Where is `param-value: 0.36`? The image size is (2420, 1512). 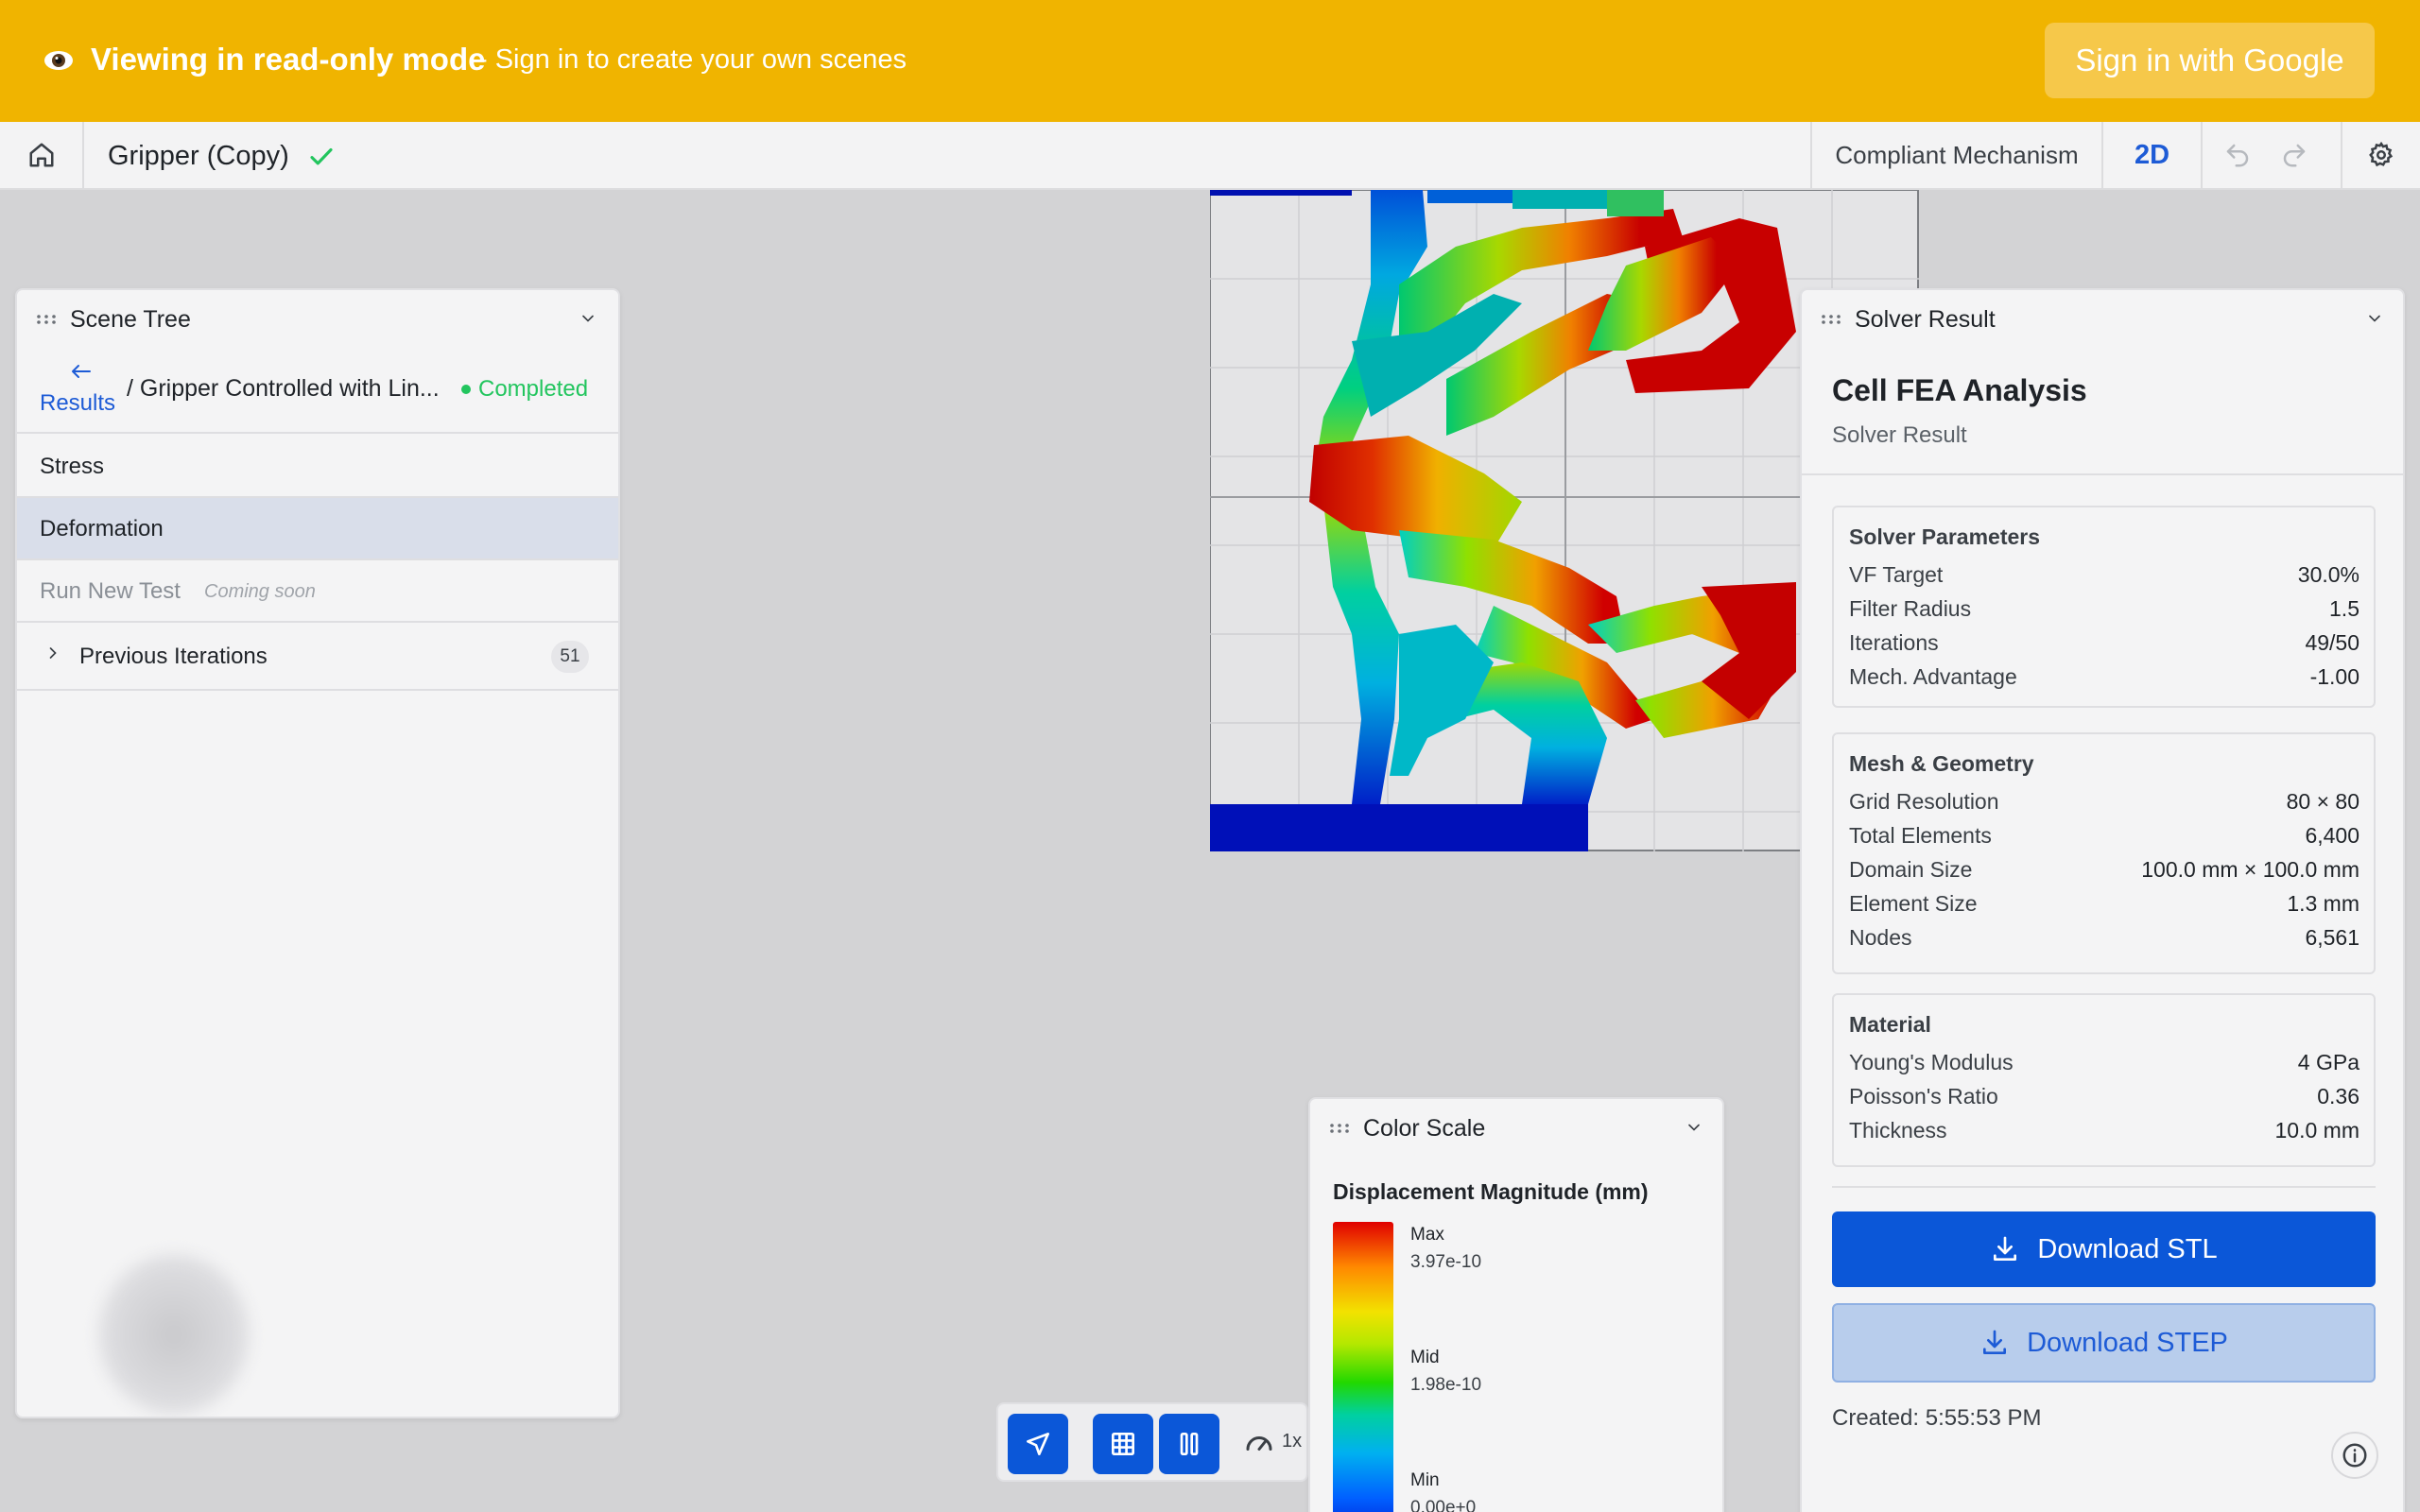 param-value: 0.36 is located at coordinates (2338, 1096).